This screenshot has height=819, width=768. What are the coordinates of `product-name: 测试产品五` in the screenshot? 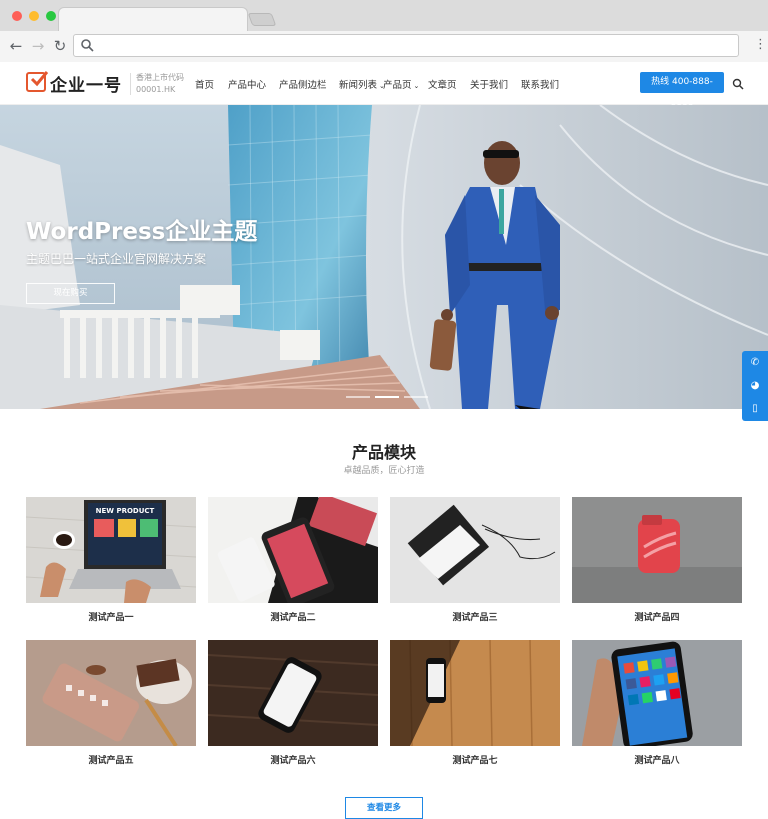 It's located at (111, 759).